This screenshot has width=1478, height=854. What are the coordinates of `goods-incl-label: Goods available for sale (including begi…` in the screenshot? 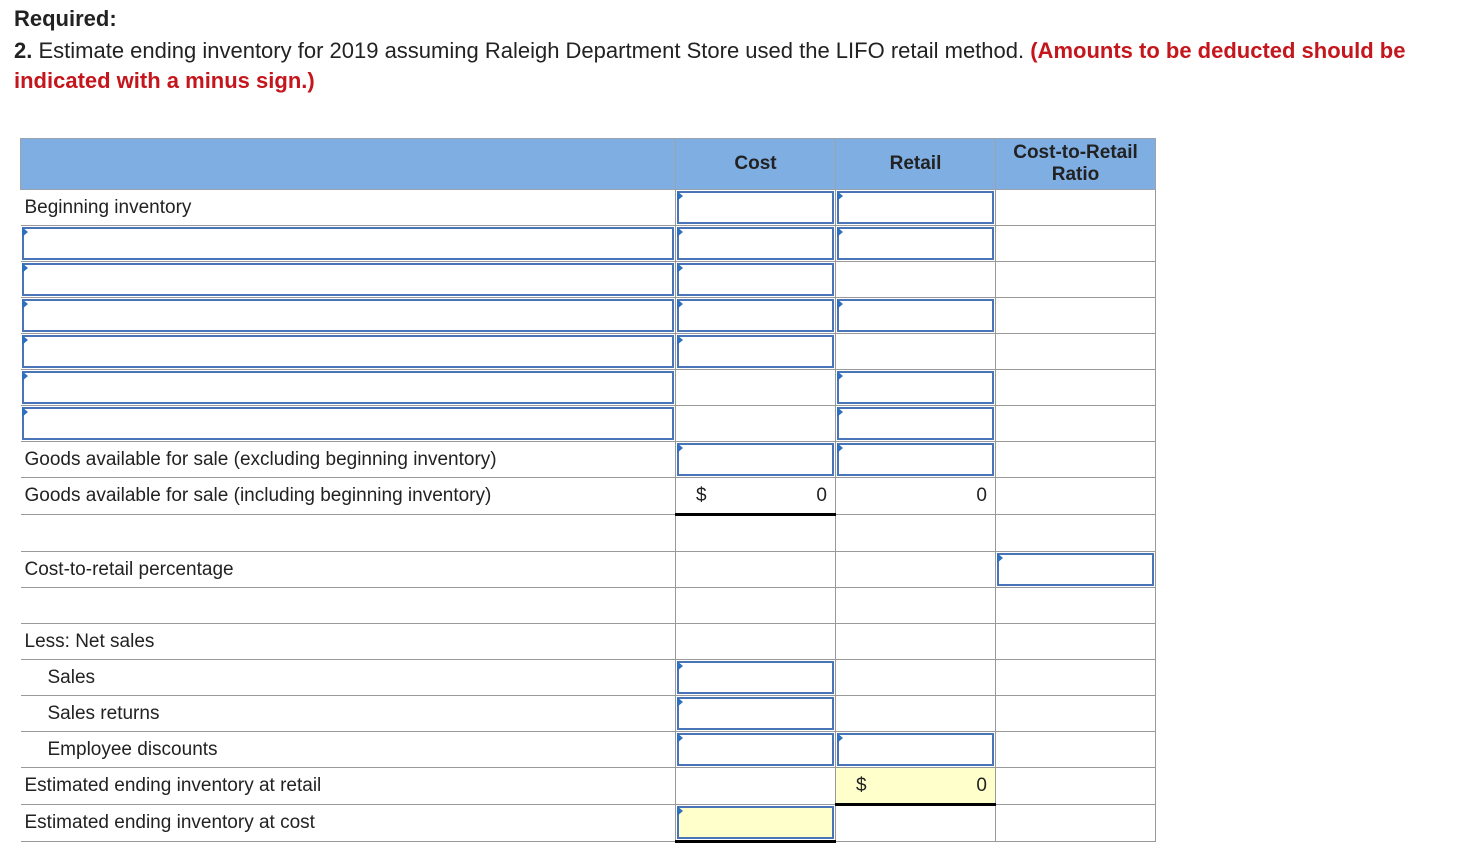 It's located at (258, 495).